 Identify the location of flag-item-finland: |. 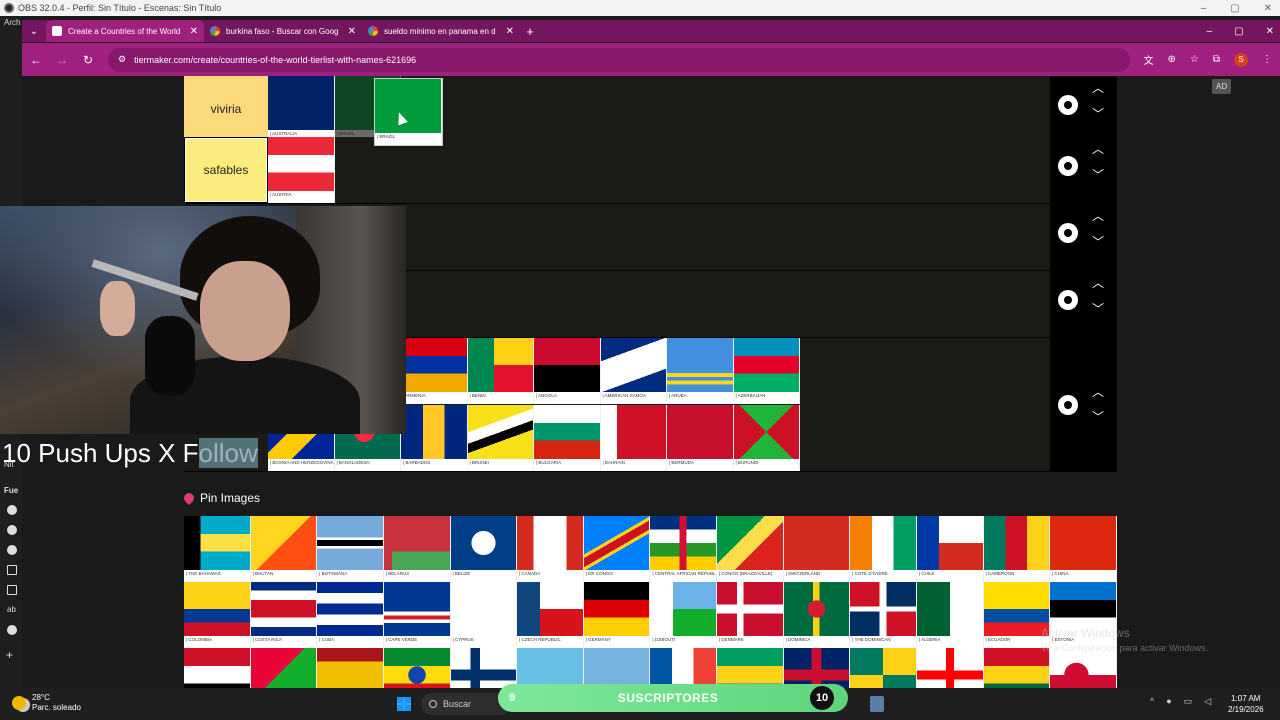
(484, 668).